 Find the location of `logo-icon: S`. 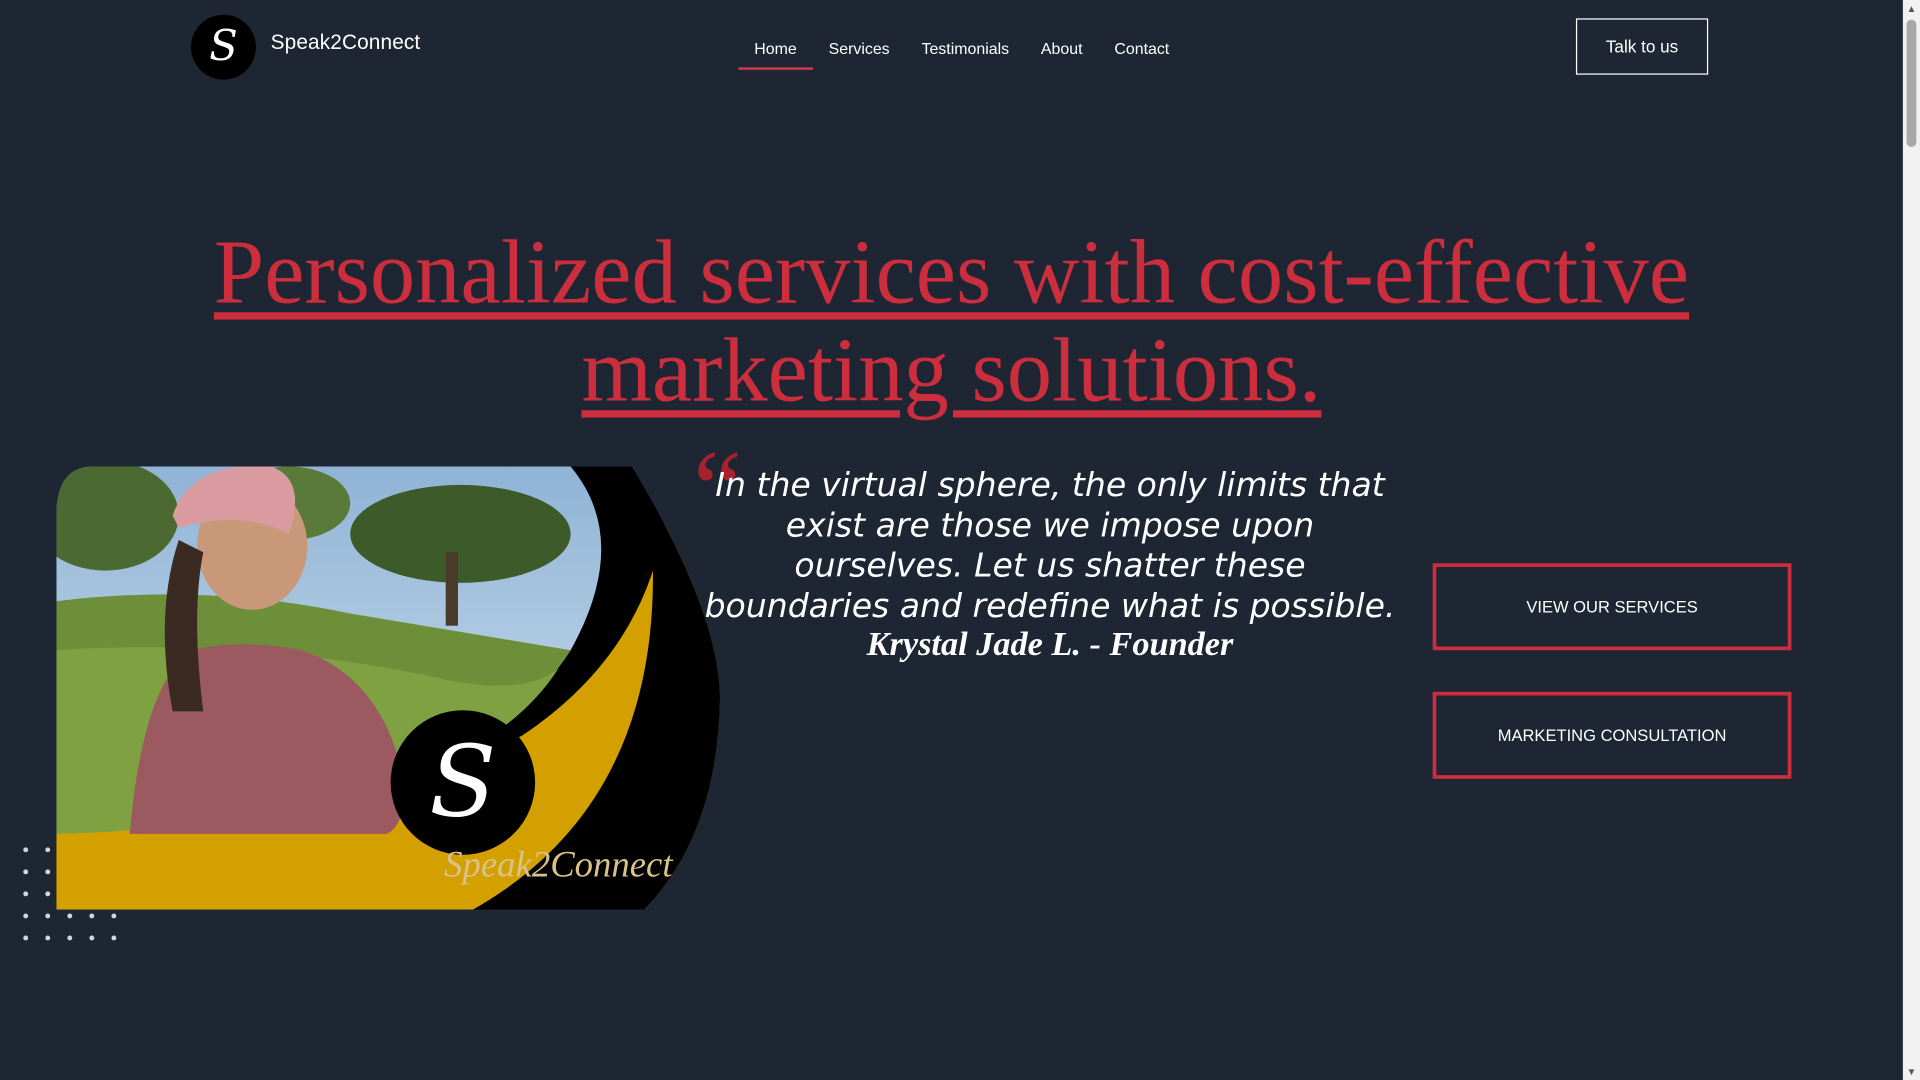

logo-icon: S is located at coordinates (223, 47).